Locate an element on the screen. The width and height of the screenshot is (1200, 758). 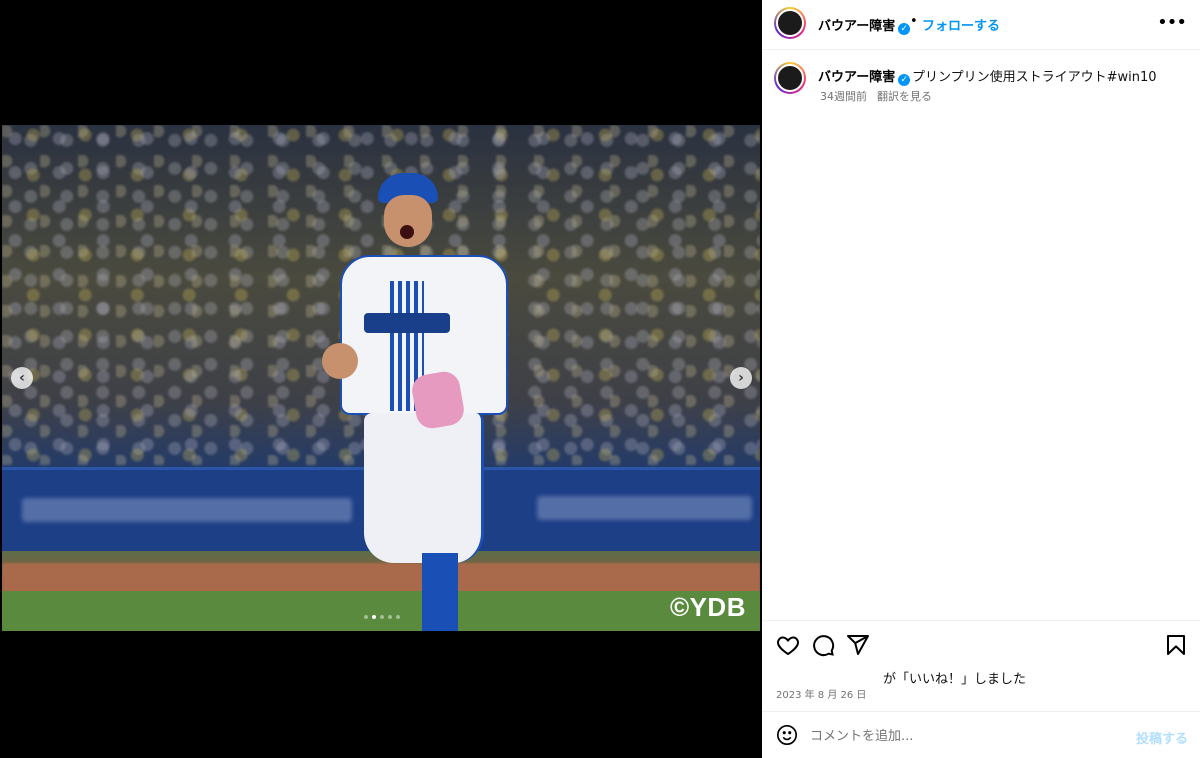
post-header: バウアー障害 ✓ • フォローする ••• is located at coordinates (981, 25).